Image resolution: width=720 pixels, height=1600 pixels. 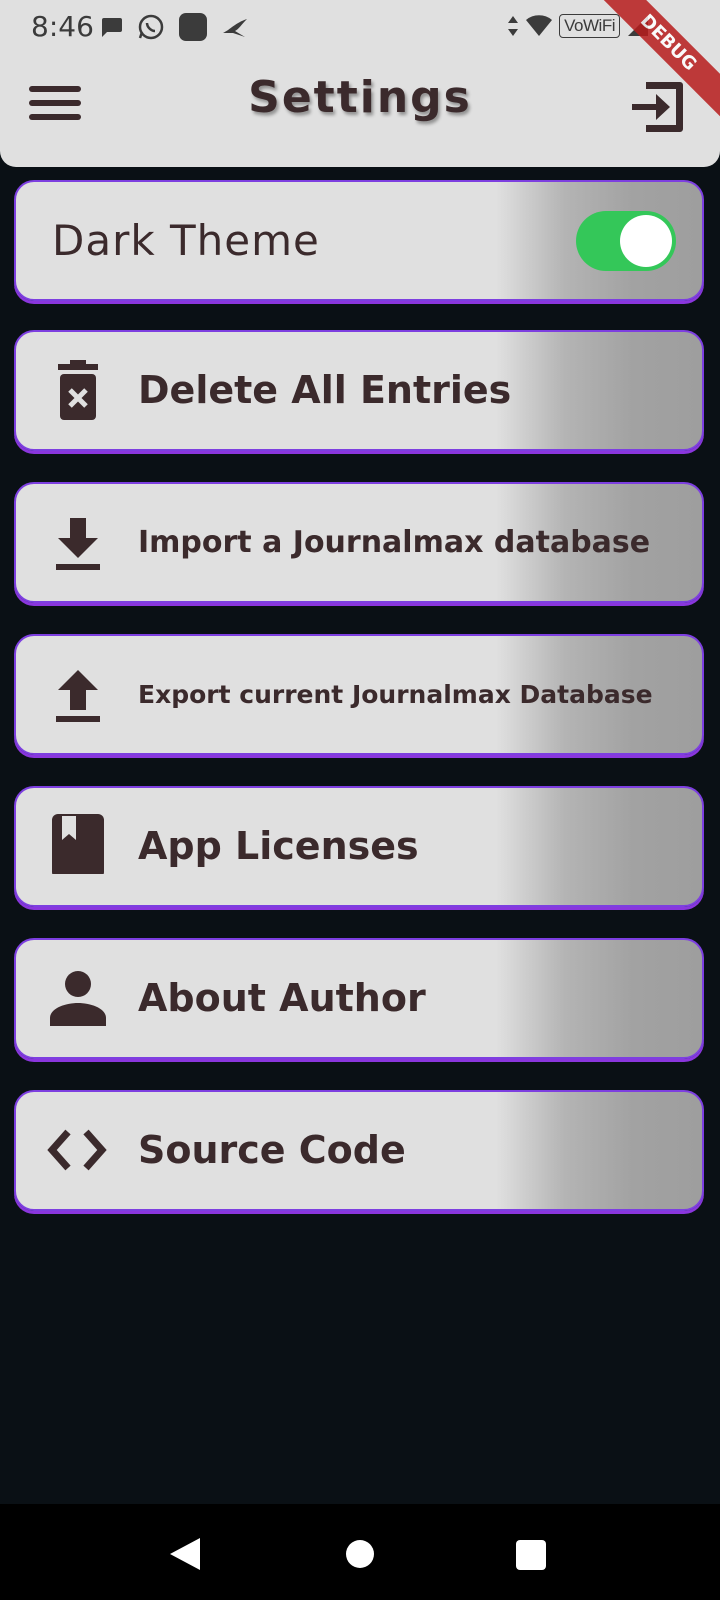 What do you see at coordinates (278, 846) in the screenshot?
I see `app-licenses-label: App Licenses` at bounding box center [278, 846].